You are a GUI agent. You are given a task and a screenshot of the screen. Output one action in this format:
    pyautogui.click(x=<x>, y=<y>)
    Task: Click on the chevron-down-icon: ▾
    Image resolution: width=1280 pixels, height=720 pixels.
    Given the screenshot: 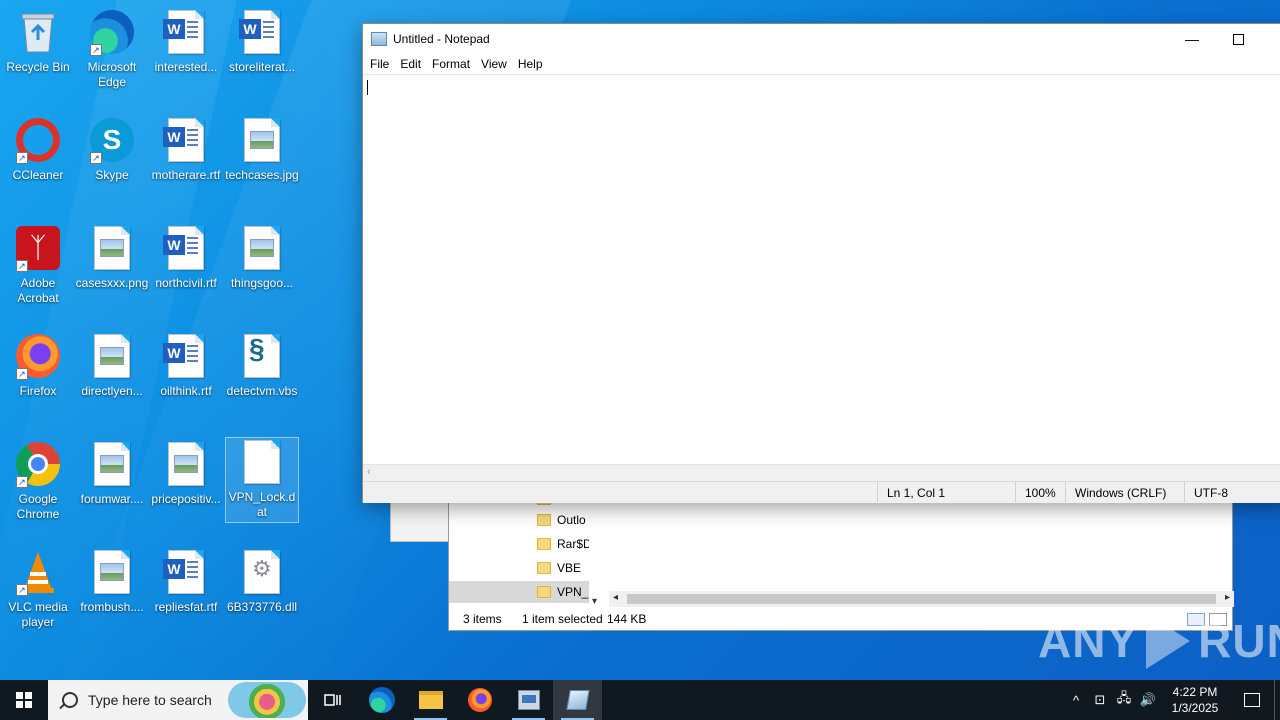 What is the action you would take?
    pyautogui.click(x=594, y=601)
    